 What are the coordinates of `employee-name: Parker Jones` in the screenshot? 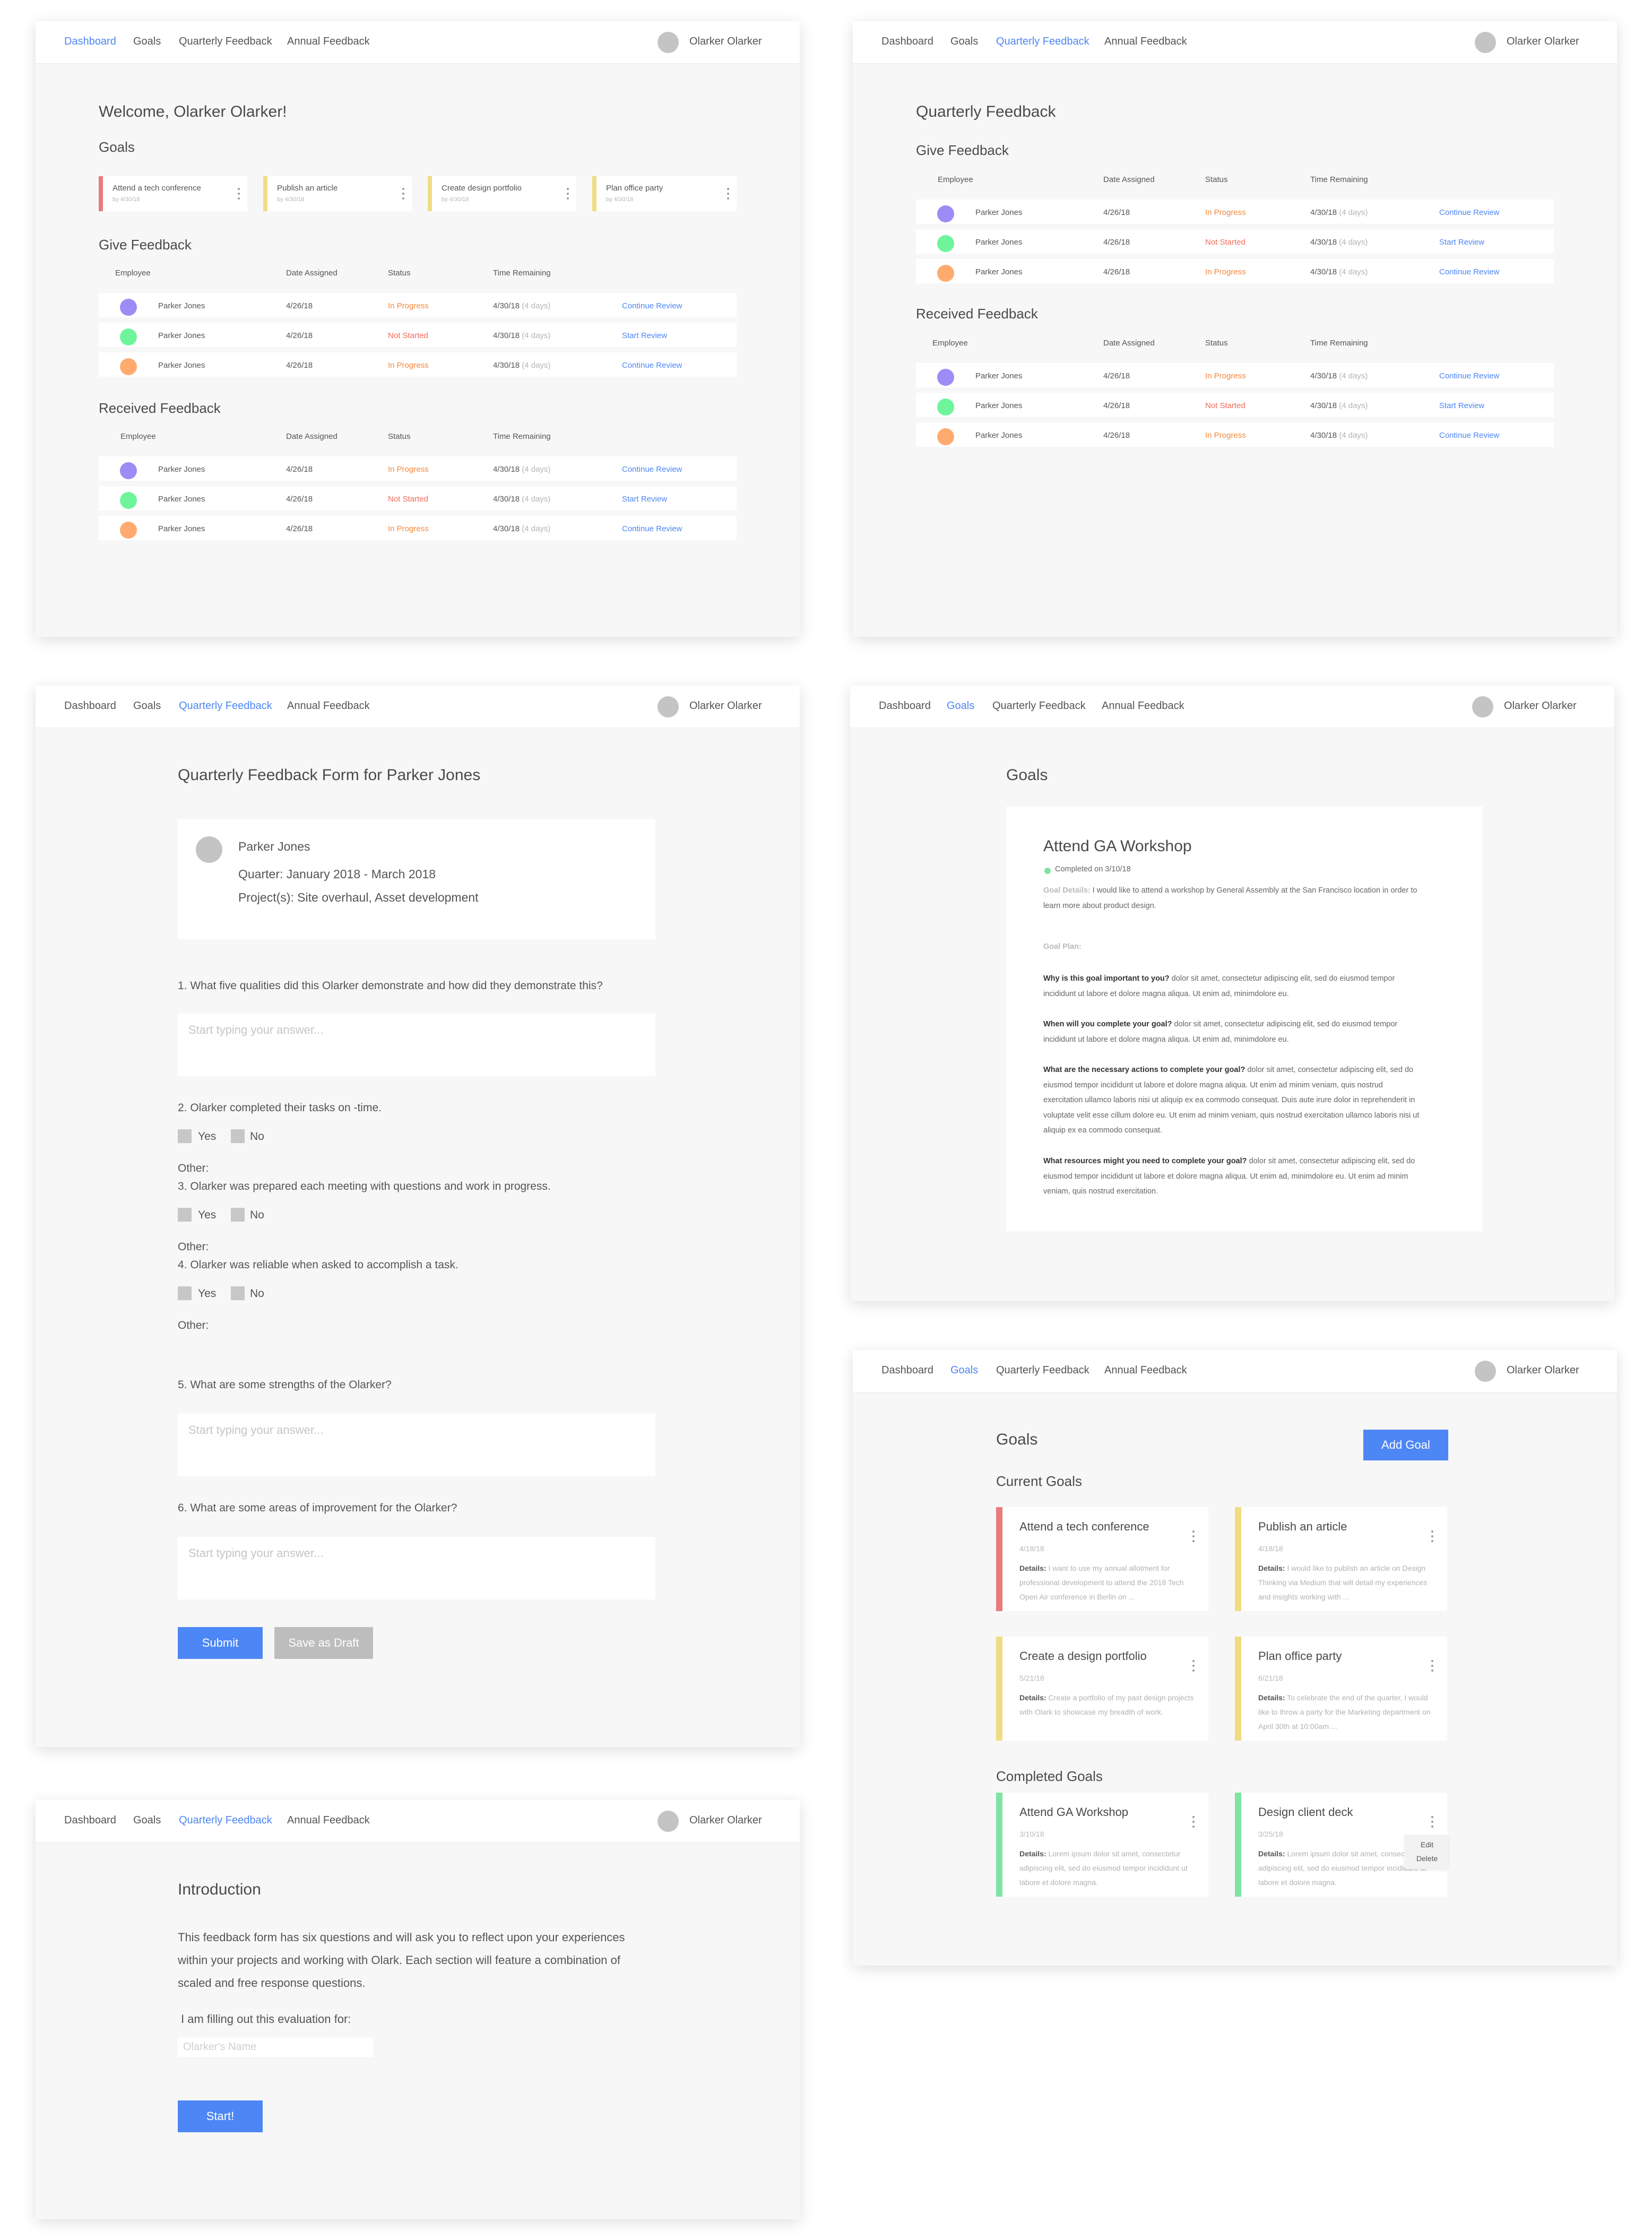 It's located at (181, 305).